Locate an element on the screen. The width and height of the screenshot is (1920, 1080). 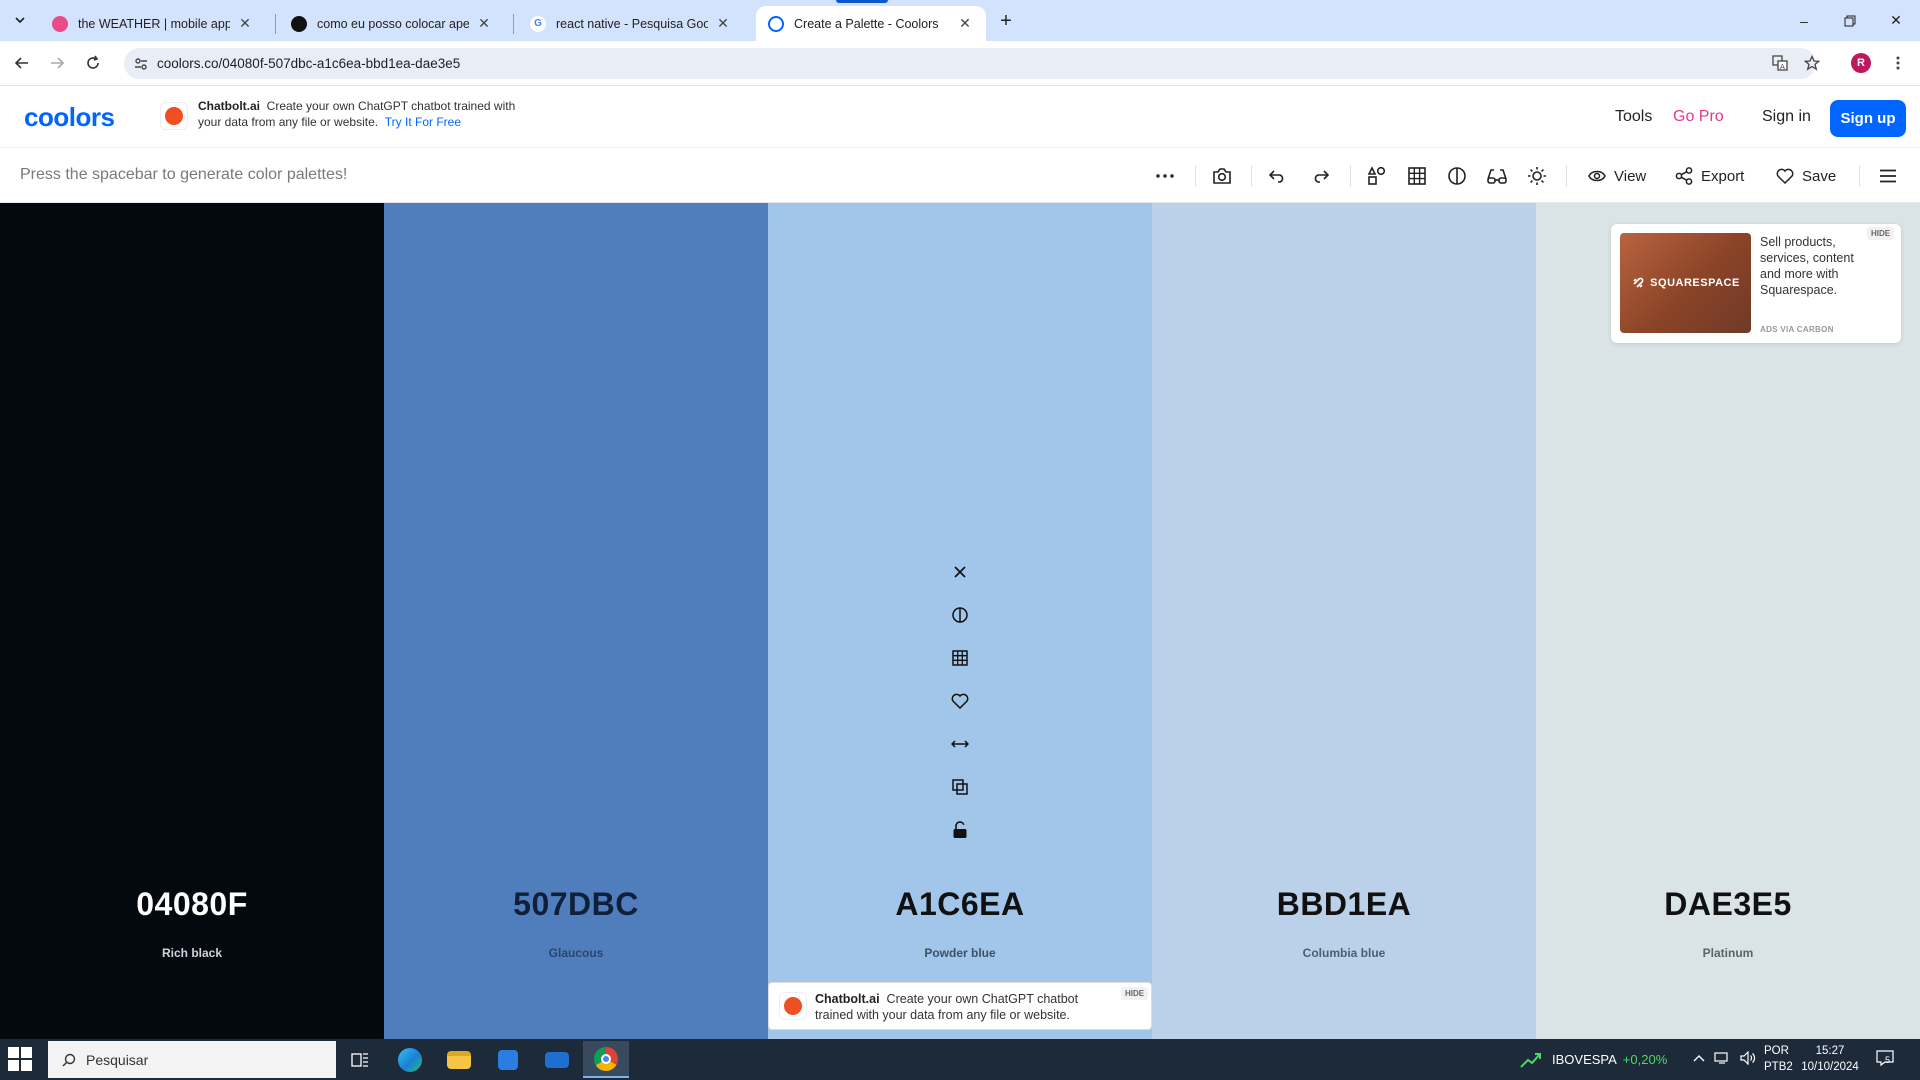
promo-cta-link: Try It For Free is located at coordinates (423, 122).